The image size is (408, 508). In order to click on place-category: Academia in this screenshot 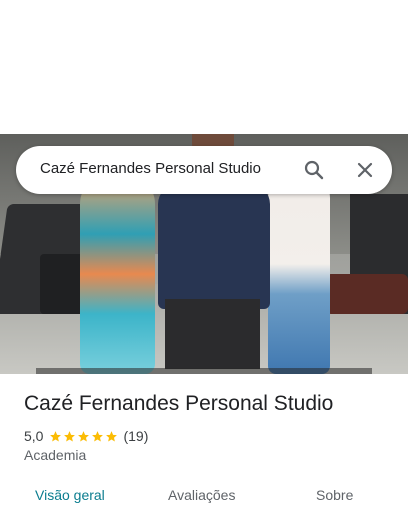, I will do `click(55, 455)`.